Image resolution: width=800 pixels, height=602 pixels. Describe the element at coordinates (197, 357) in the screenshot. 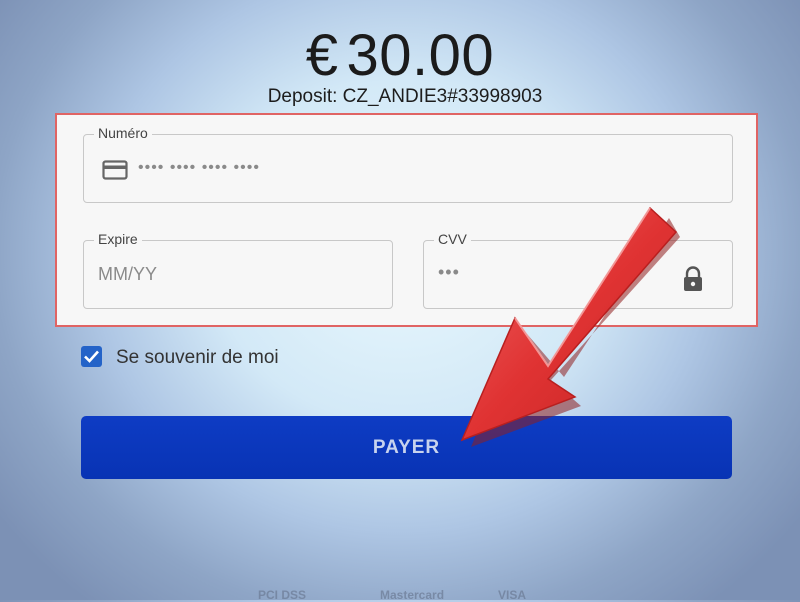

I see `remember-me-label: Se souvenir de moi` at that location.